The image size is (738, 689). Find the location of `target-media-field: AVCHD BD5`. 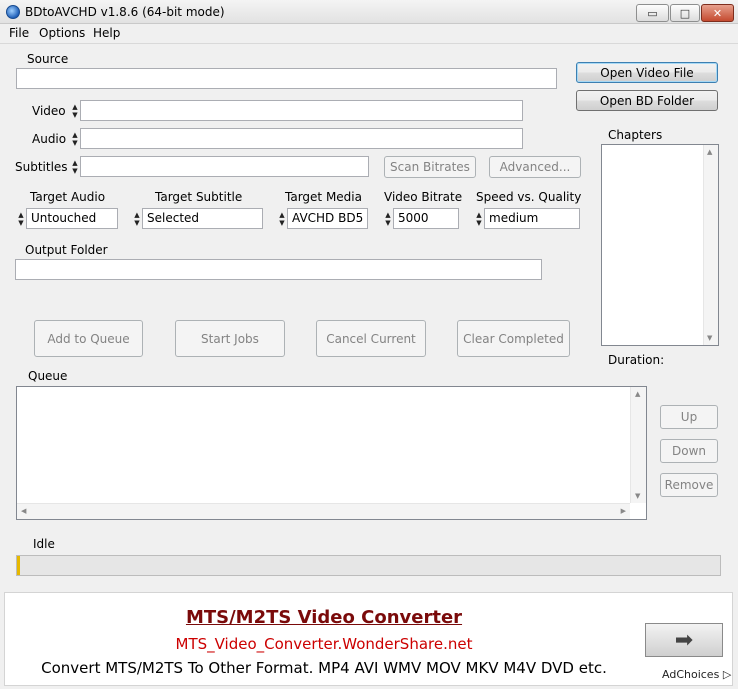

target-media-field: AVCHD BD5 is located at coordinates (327, 218).